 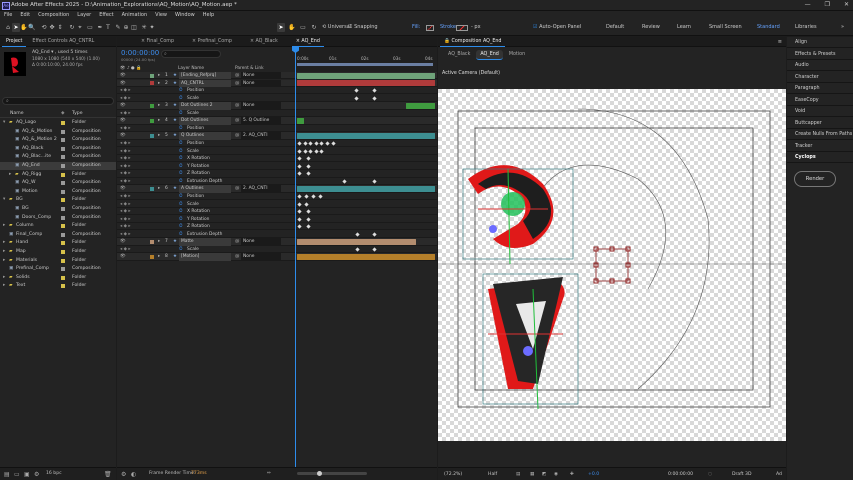 What do you see at coordinates (332, 473) in the screenshot?
I see `zoom-slider` at bounding box center [332, 473].